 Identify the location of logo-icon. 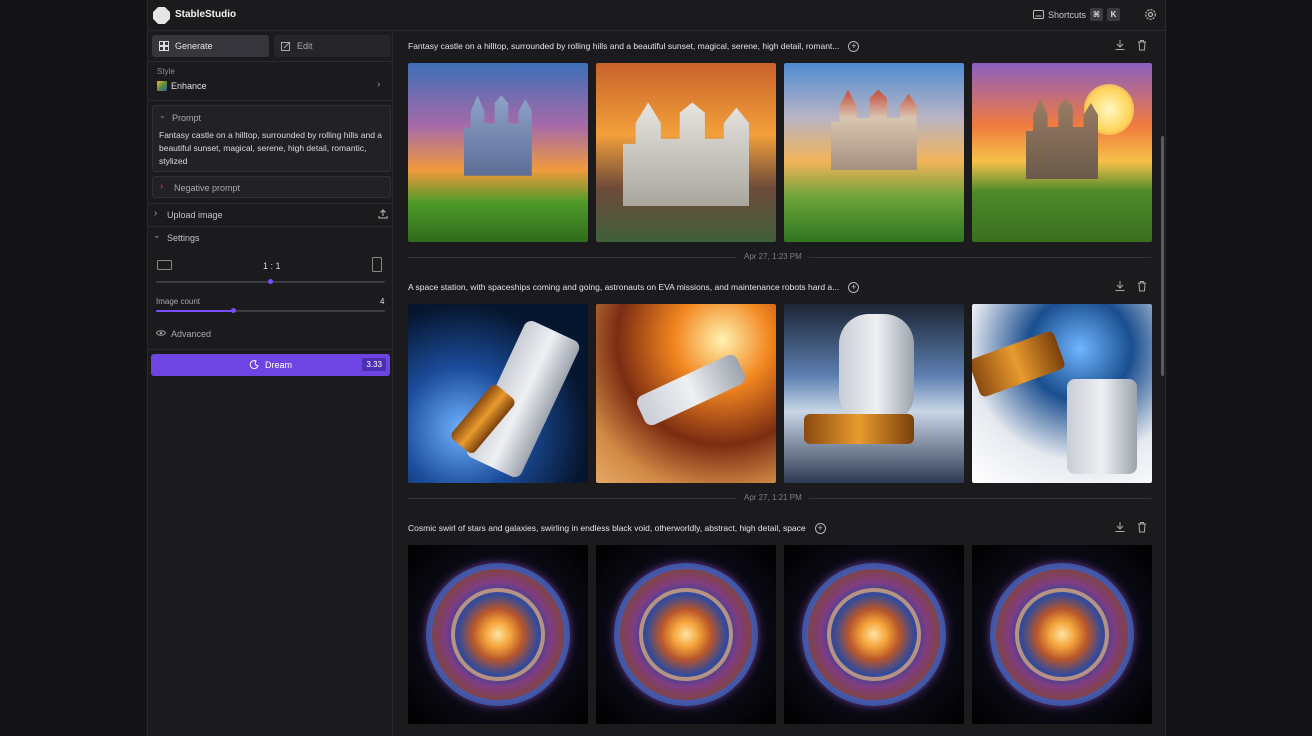
(161, 15).